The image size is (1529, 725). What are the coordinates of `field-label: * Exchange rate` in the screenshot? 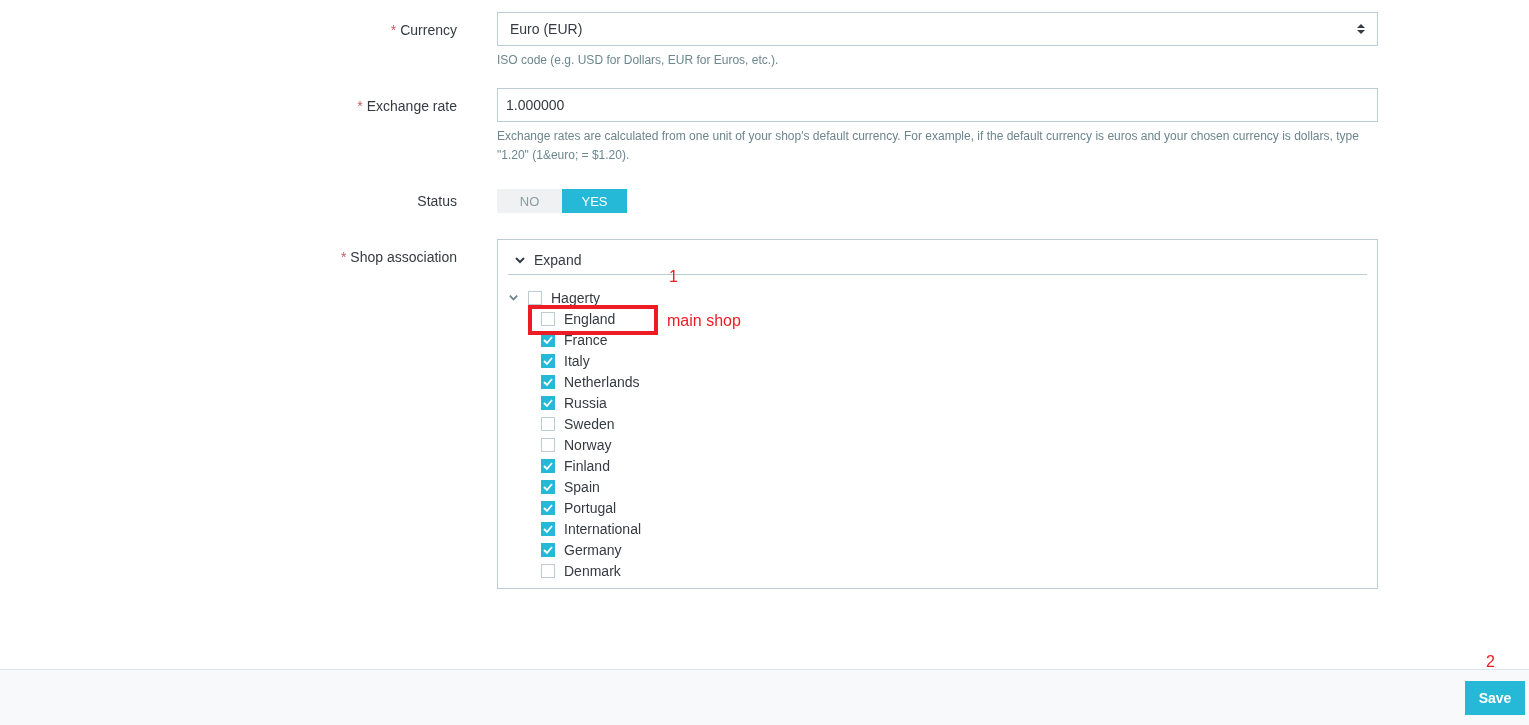 It's located at (406, 106).